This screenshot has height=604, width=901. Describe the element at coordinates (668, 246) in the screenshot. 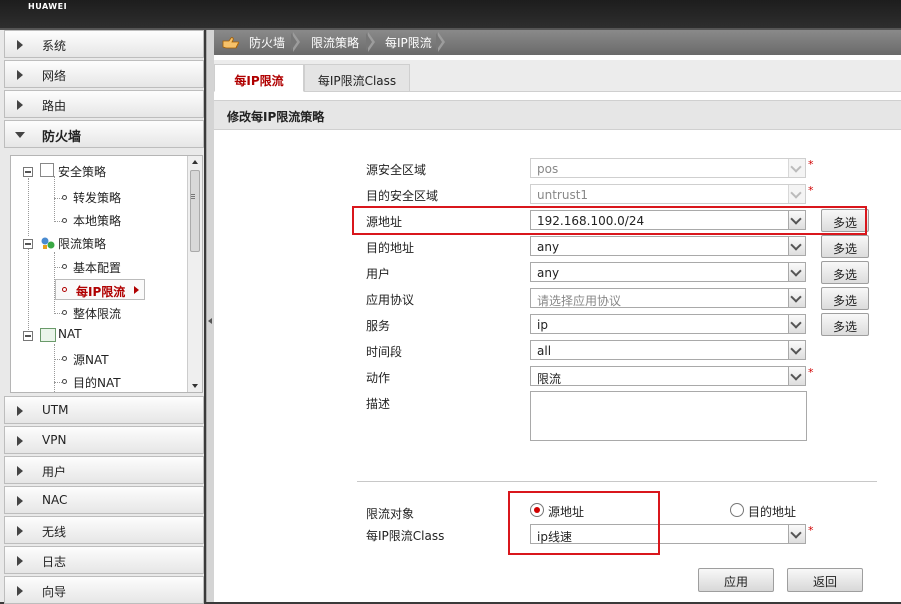

I see `dst-addr-select: any` at that location.